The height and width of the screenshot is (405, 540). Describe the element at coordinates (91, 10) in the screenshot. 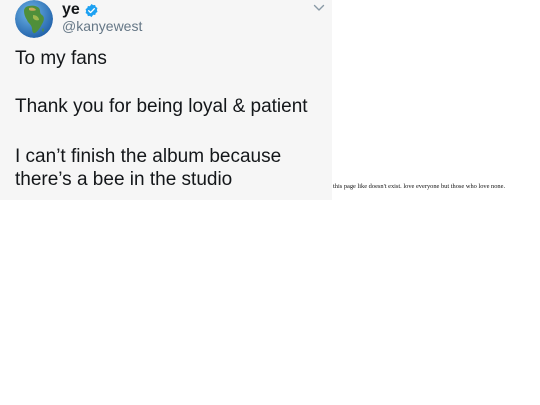

I see `verified-badge-icon` at that location.